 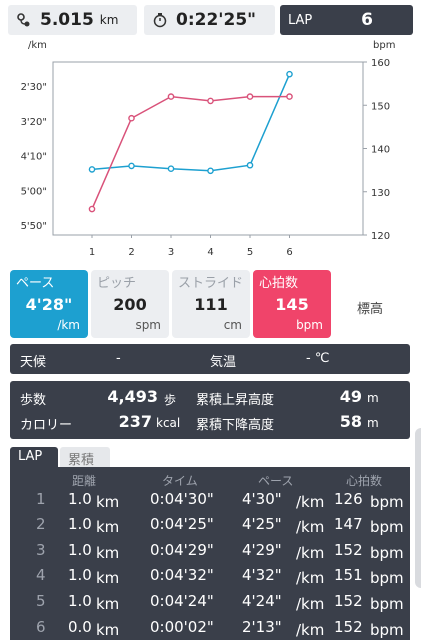 What do you see at coordinates (210, 574) in the screenshot?
I see `table-row: 4 1.0 km 0:04'32" 4'32" /km 151 bpm` at bounding box center [210, 574].